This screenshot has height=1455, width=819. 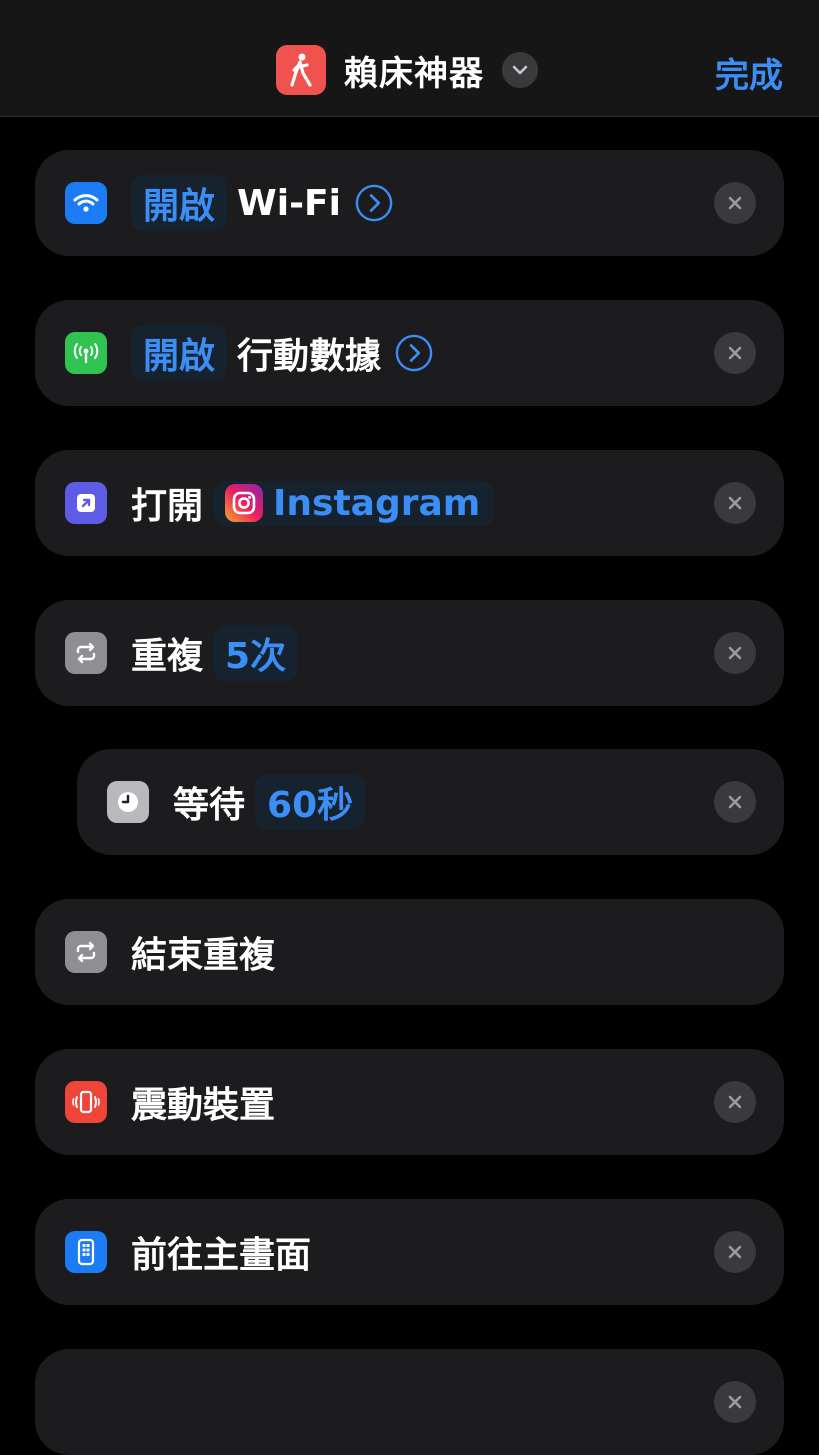 I want to click on action-card-cellular: 開啟 行動數據, so click(x=409, y=353).